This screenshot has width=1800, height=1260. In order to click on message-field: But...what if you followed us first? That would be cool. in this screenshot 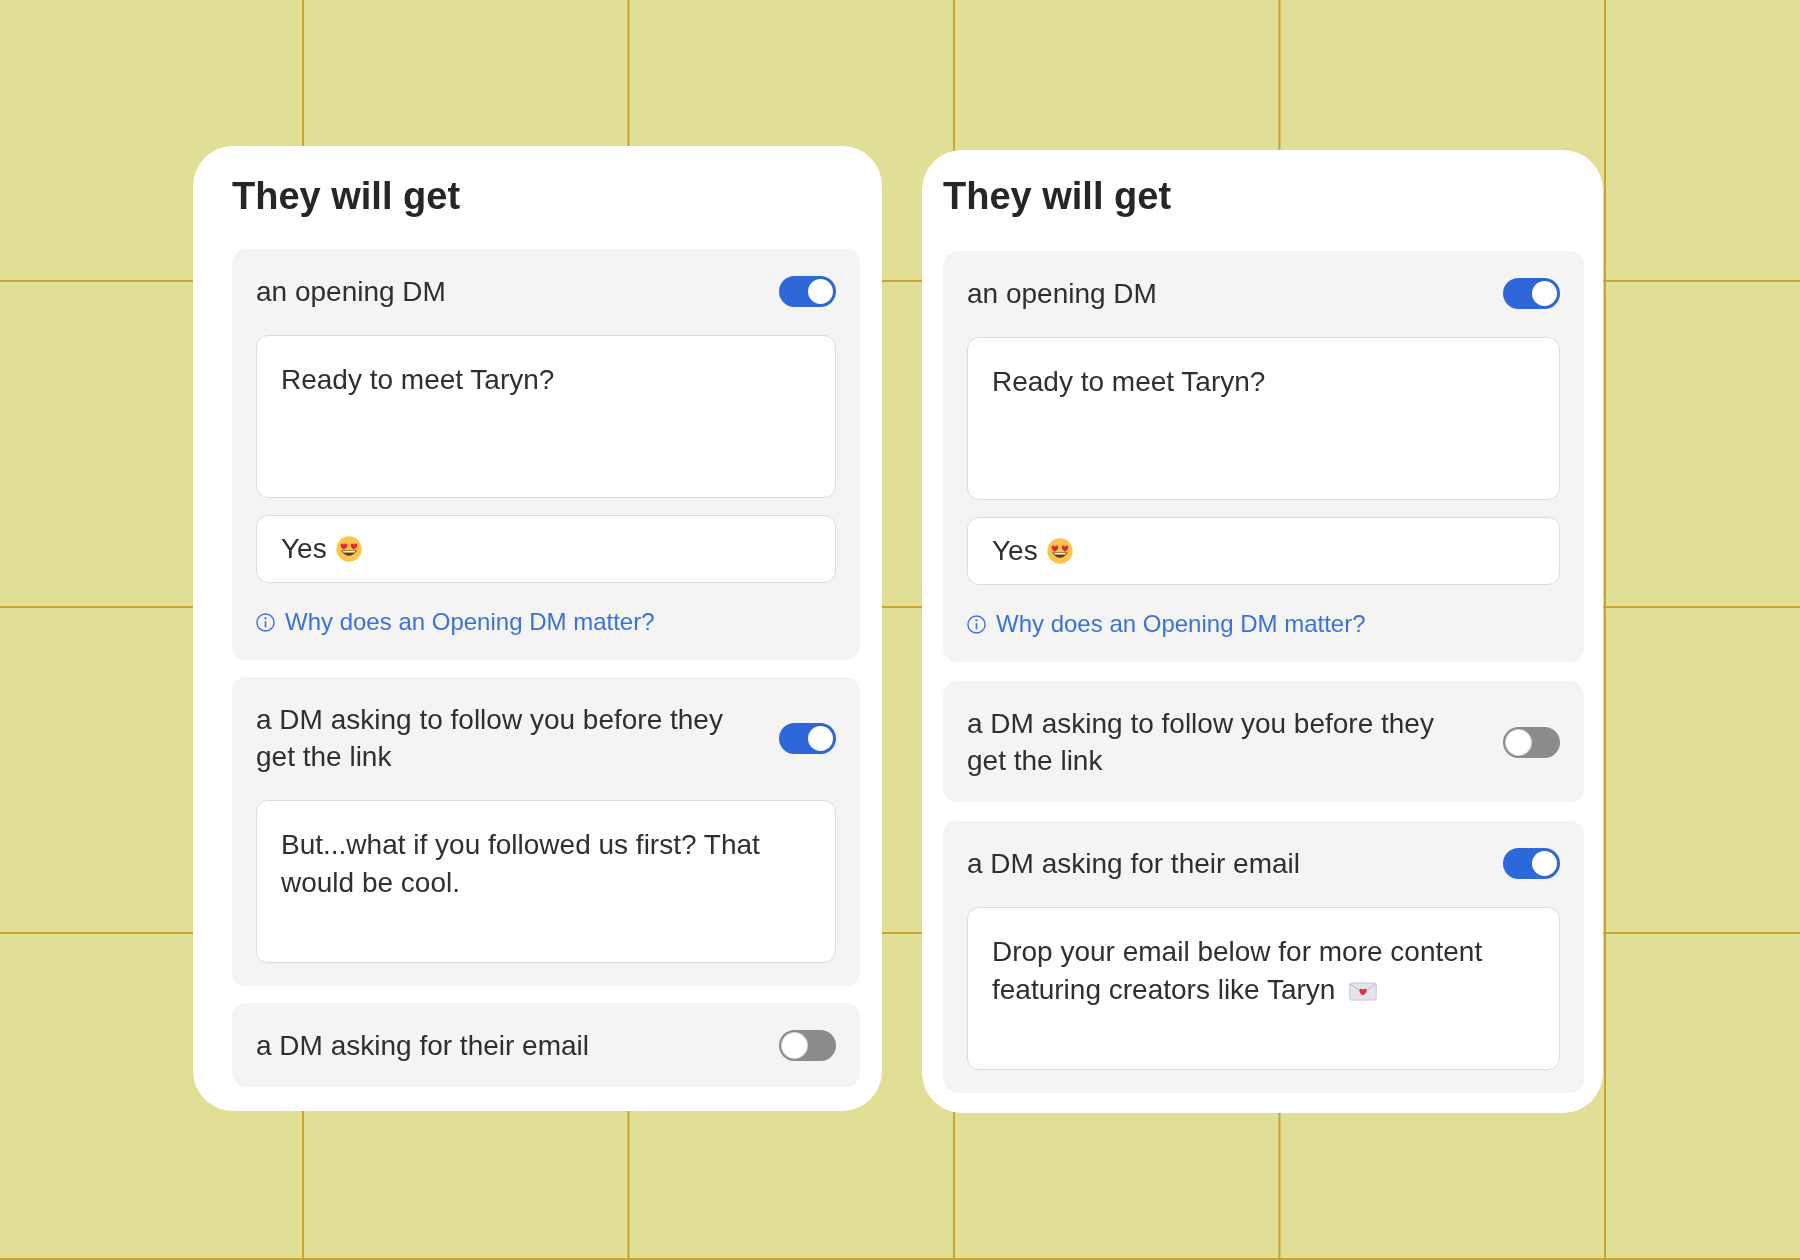, I will do `click(546, 881)`.